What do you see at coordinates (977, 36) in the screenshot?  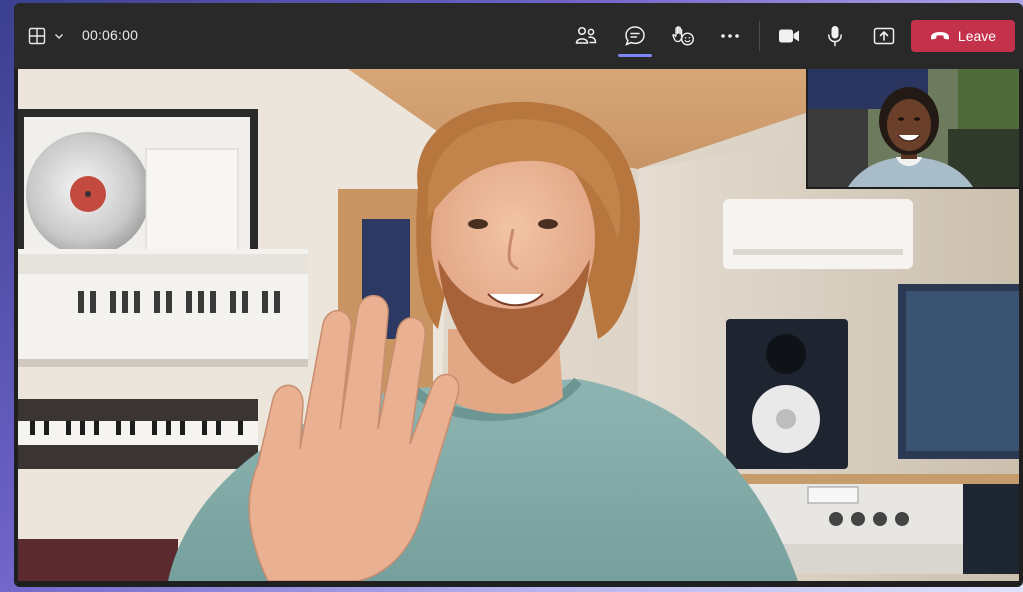 I see `leave-label: Leave` at bounding box center [977, 36].